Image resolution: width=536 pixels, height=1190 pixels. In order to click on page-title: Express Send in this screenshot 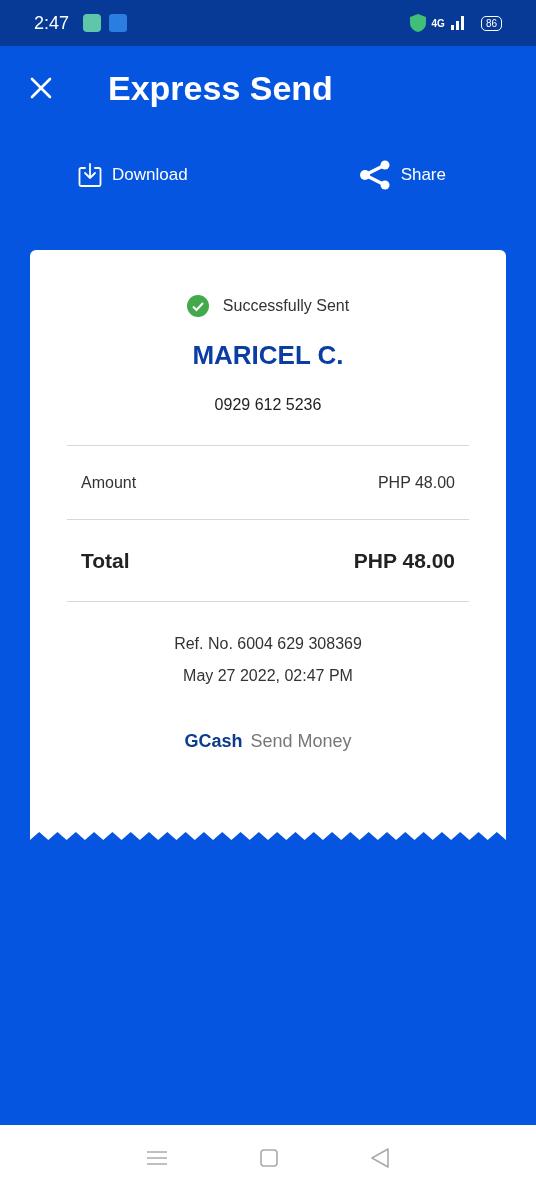, I will do `click(220, 88)`.